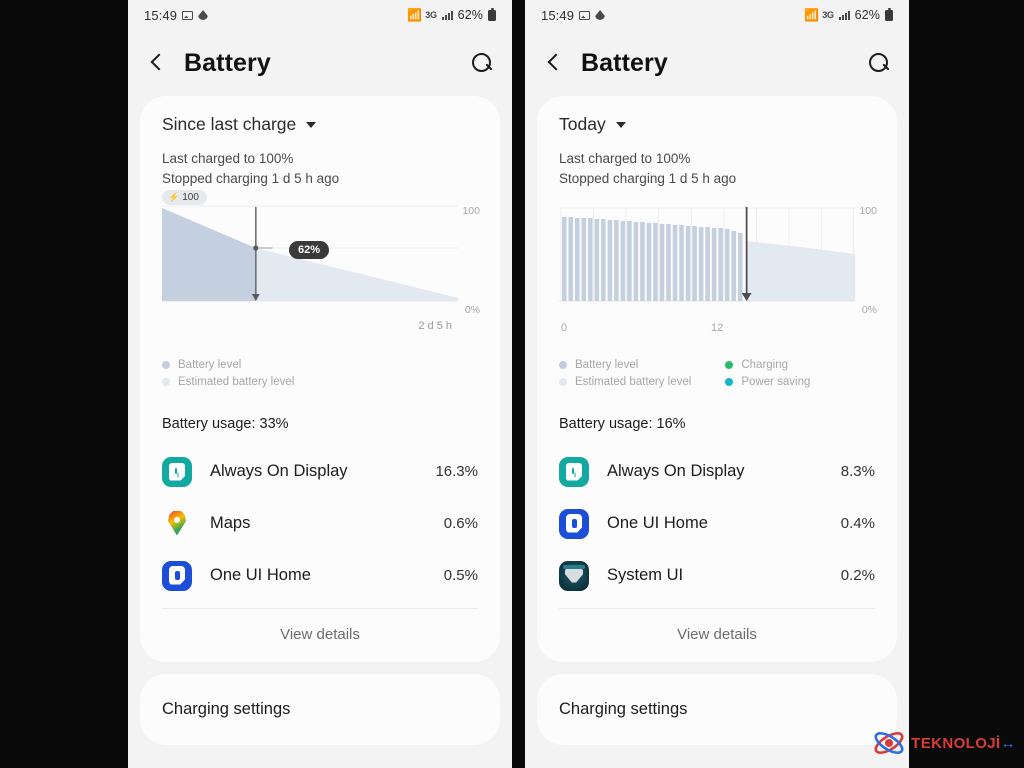 This screenshot has width=1024, height=768. What do you see at coordinates (776, 381) in the screenshot?
I see `legend-label: Power saving` at bounding box center [776, 381].